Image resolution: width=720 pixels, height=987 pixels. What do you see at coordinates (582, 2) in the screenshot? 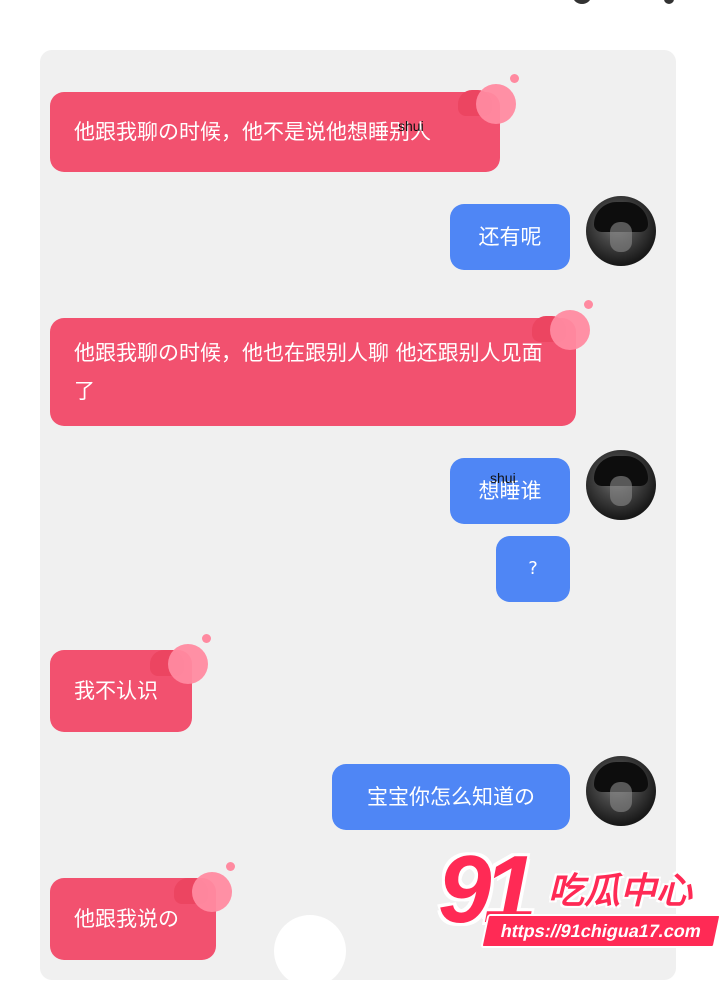
I see `signal-icon` at bounding box center [582, 2].